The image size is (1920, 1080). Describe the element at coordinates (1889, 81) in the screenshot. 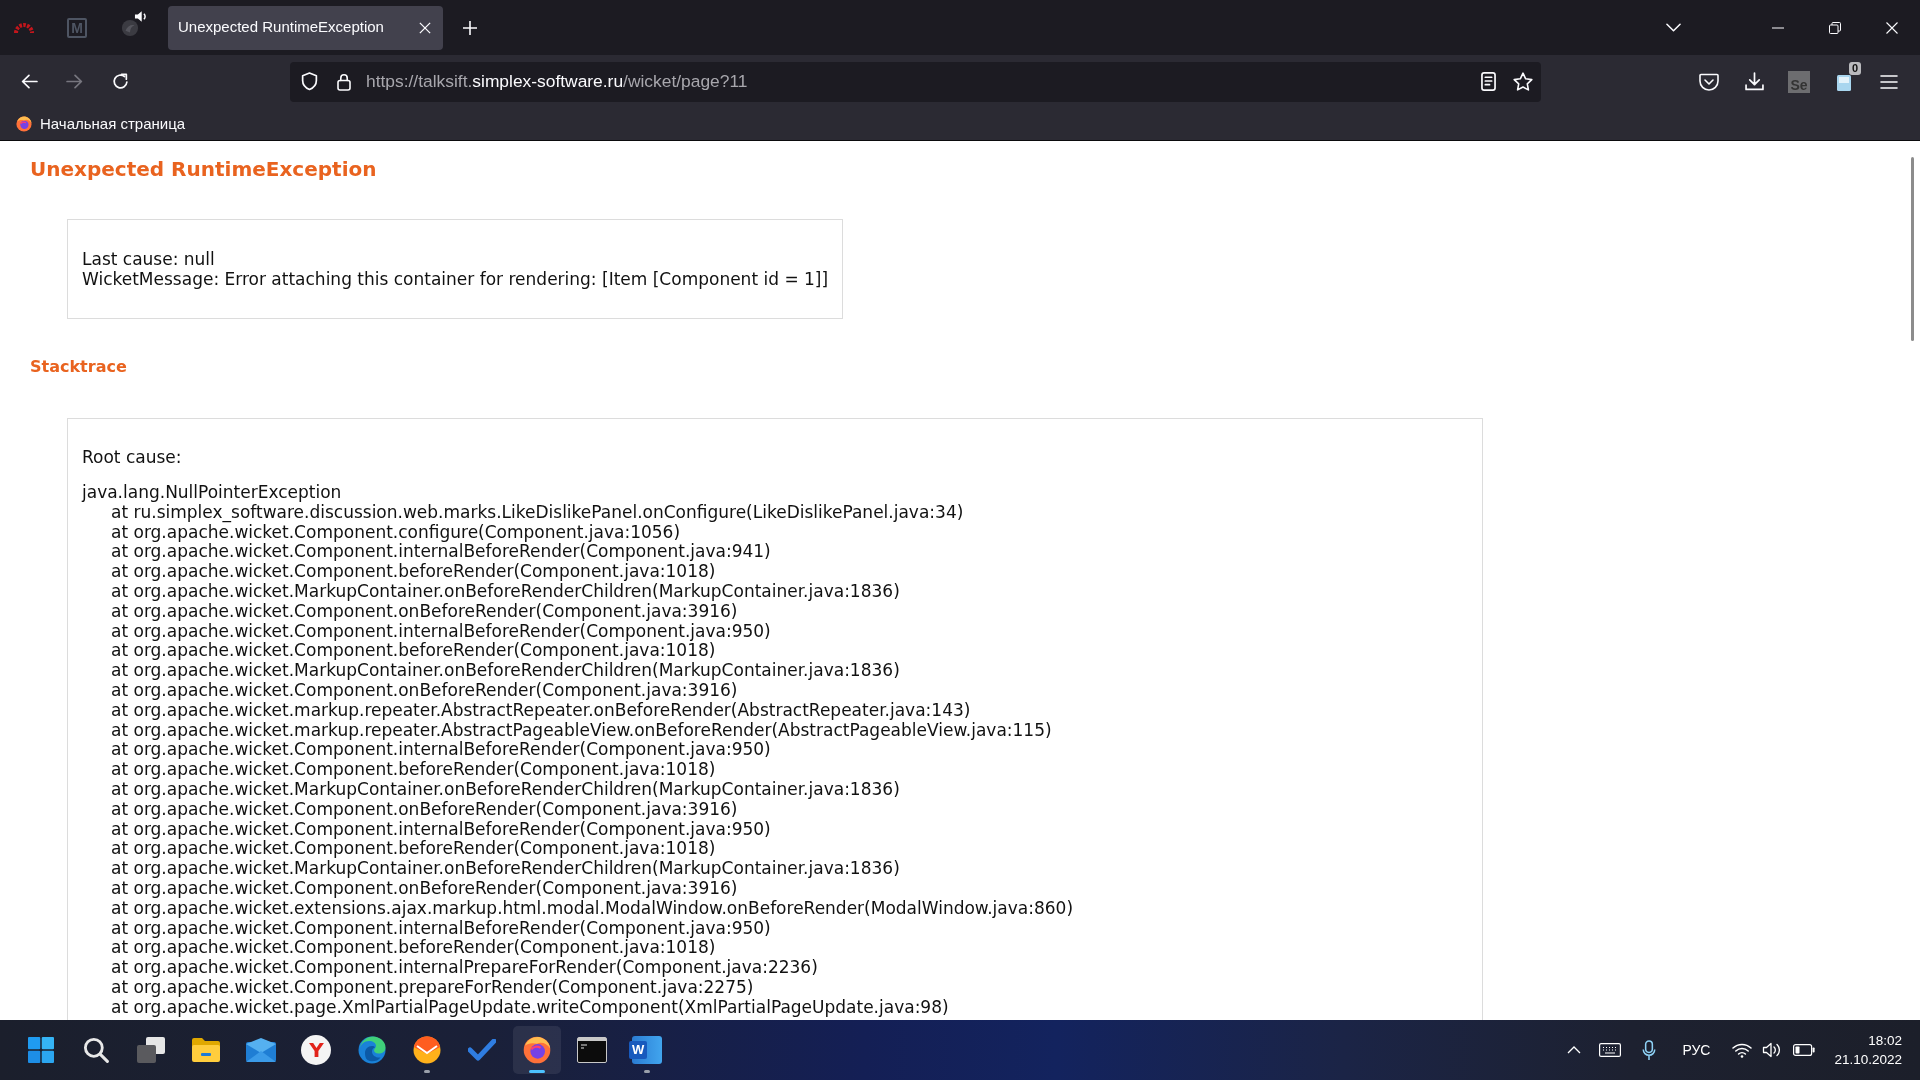

I see `menu-icon` at that location.